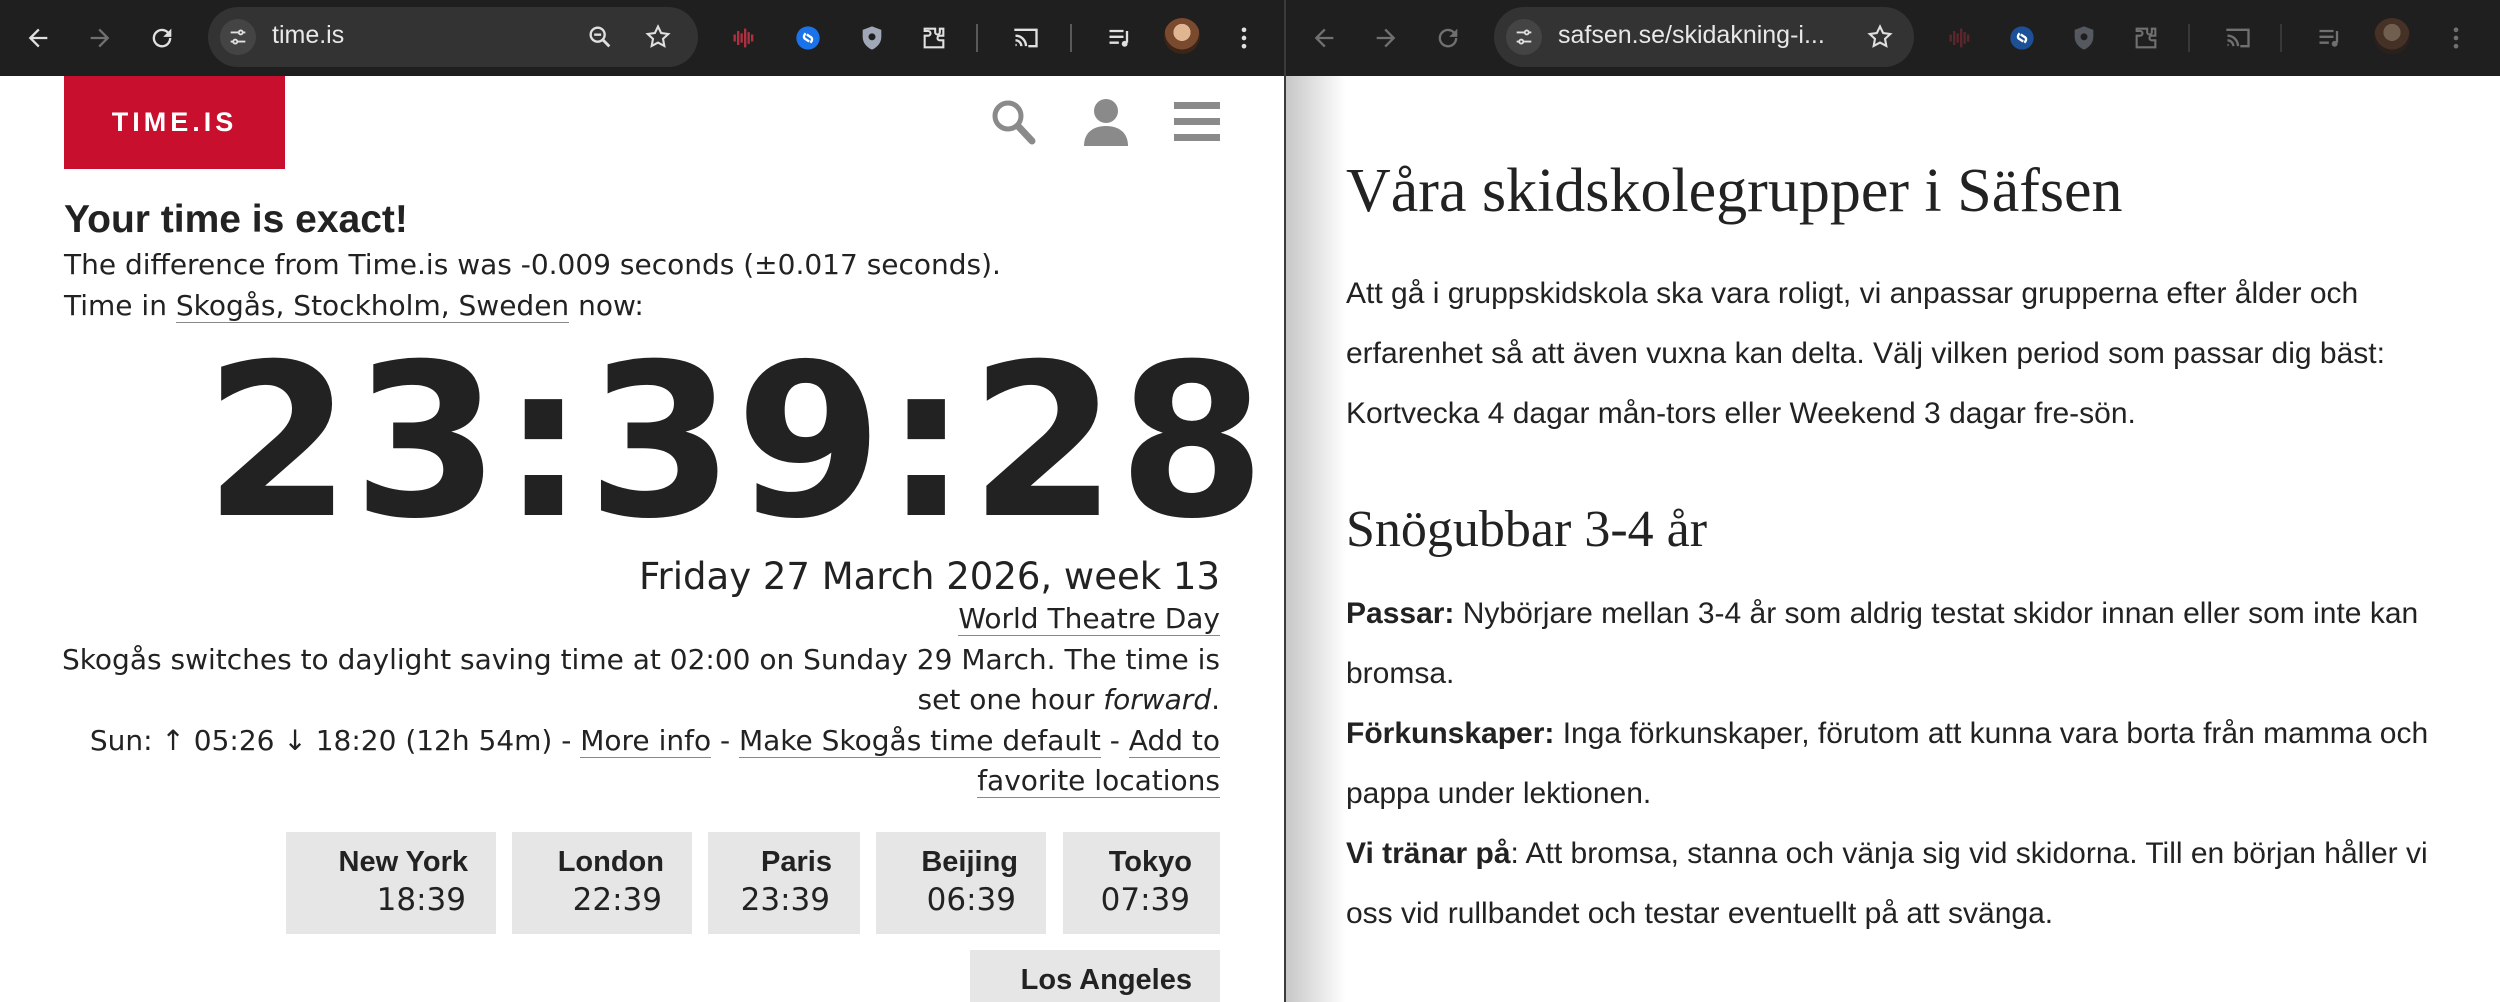 The width and height of the screenshot is (2500, 1002). Describe the element at coordinates (1150, 862) in the screenshot. I see `city-name: Tokyo` at that location.